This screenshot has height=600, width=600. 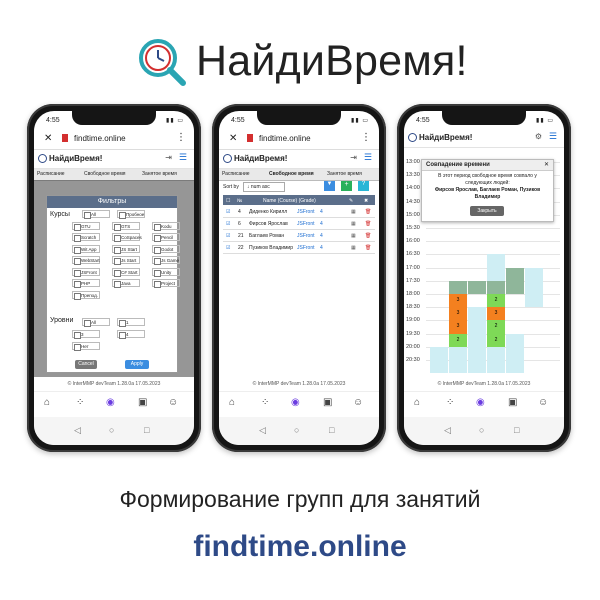 I want to click on course-checkbox: Godot, so click(x=166, y=249).